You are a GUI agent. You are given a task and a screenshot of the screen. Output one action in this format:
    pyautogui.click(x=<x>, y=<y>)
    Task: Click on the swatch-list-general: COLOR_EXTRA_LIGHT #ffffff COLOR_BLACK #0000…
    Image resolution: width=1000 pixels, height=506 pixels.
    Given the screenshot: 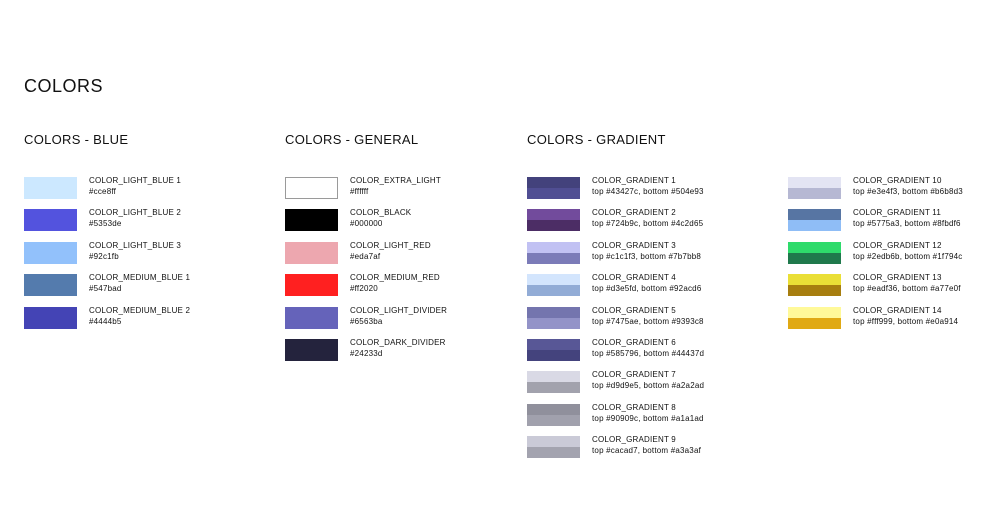 What is the action you would take?
    pyautogui.click(x=405, y=261)
    